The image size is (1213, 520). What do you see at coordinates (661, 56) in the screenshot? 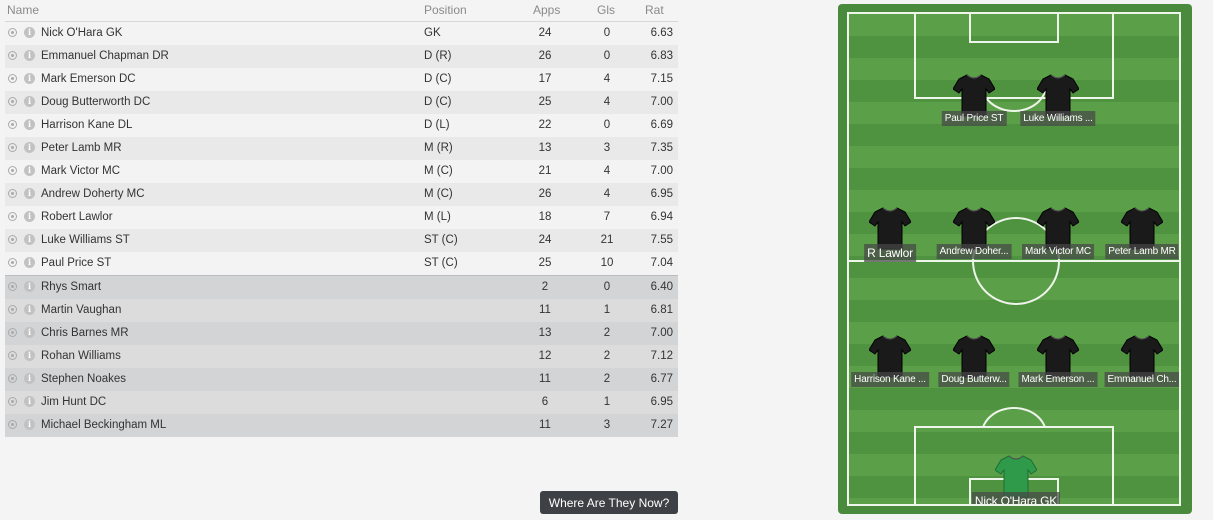
I see `player-rating: 6.83` at bounding box center [661, 56].